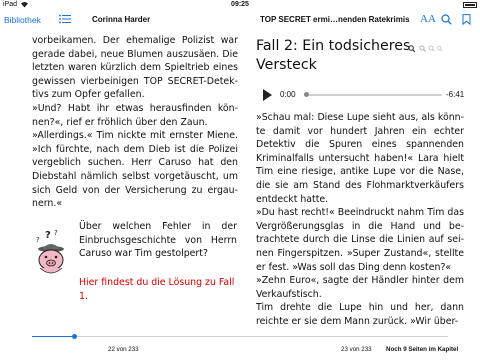  What do you see at coordinates (306, 94) in the screenshot?
I see `audio-scrubber-knob` at bounding box center [306, 94].